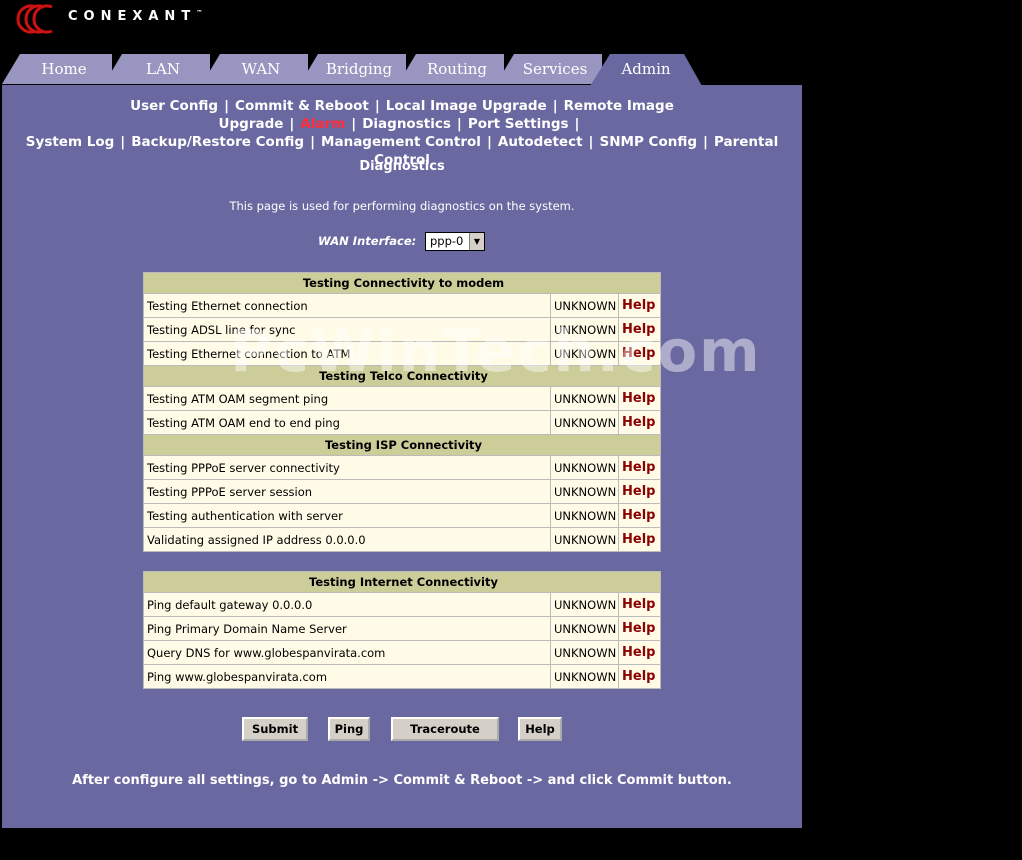  Describe the element at coordinates (648, 142) in the screenshot. I see `subnav-snmp-config: SNMP Config` at that location.